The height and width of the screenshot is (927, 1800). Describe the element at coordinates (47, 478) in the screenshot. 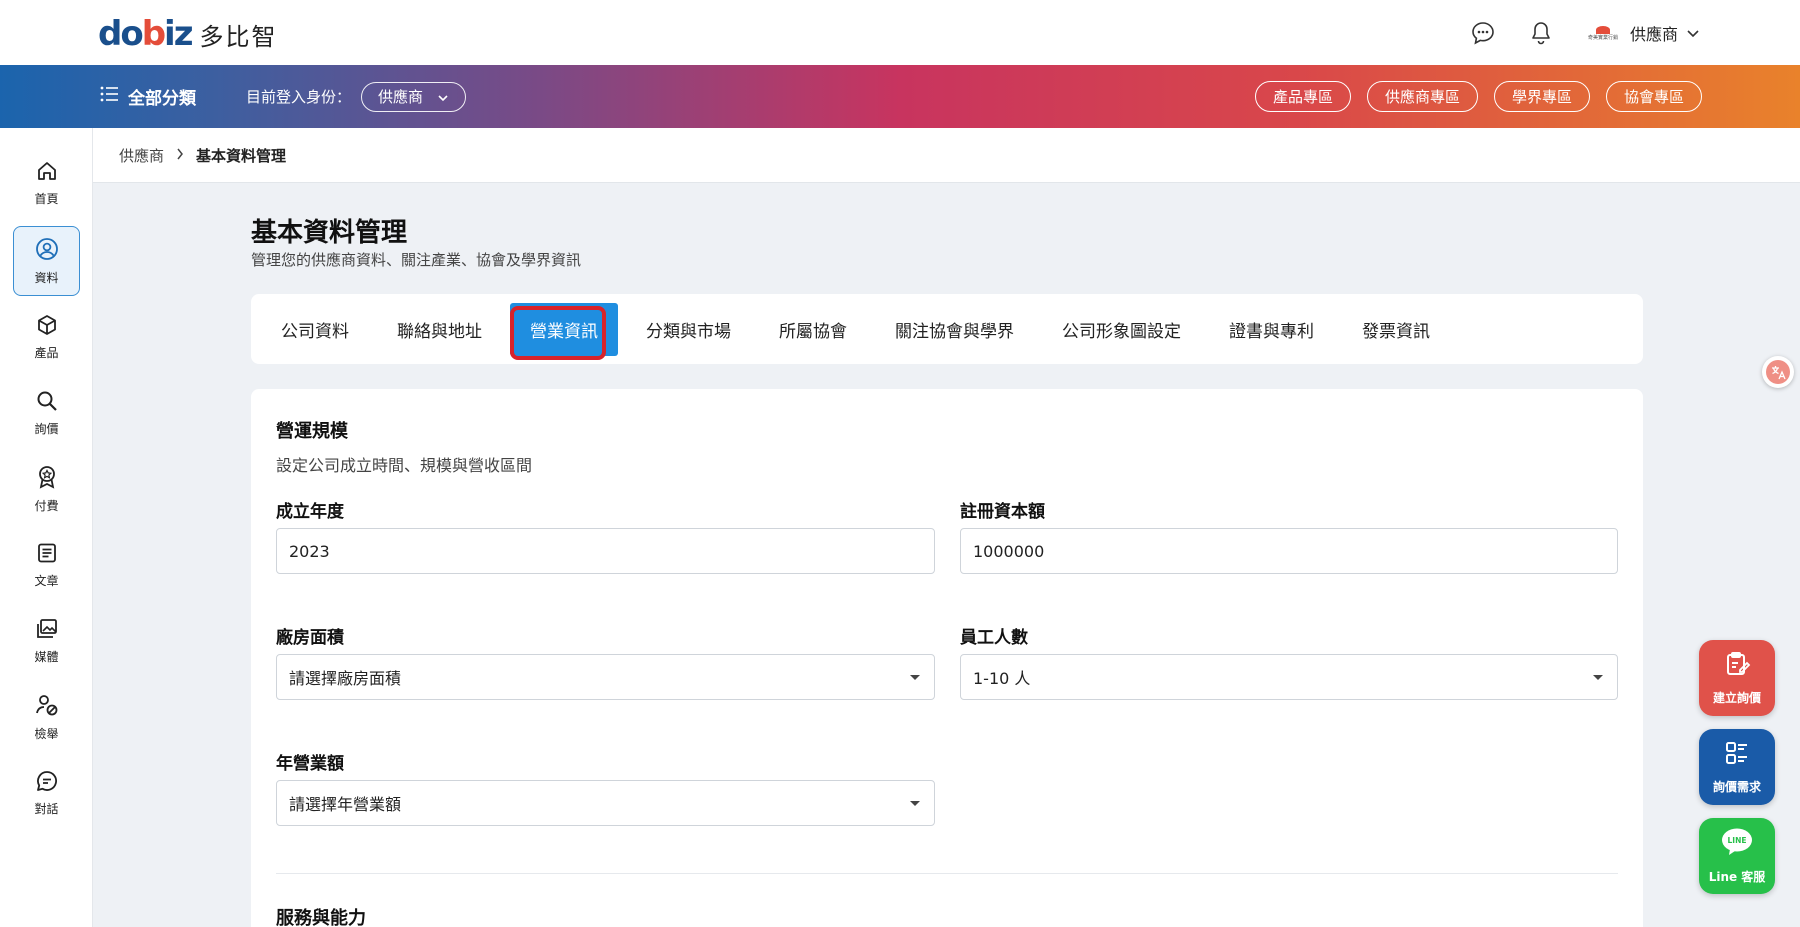

I see `award-icon` at that location.